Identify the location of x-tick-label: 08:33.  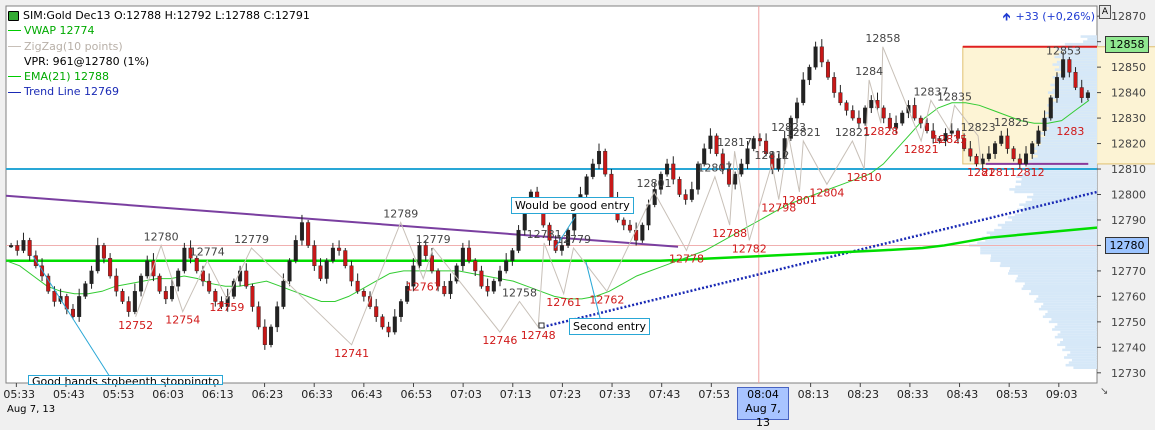
(913, 394).